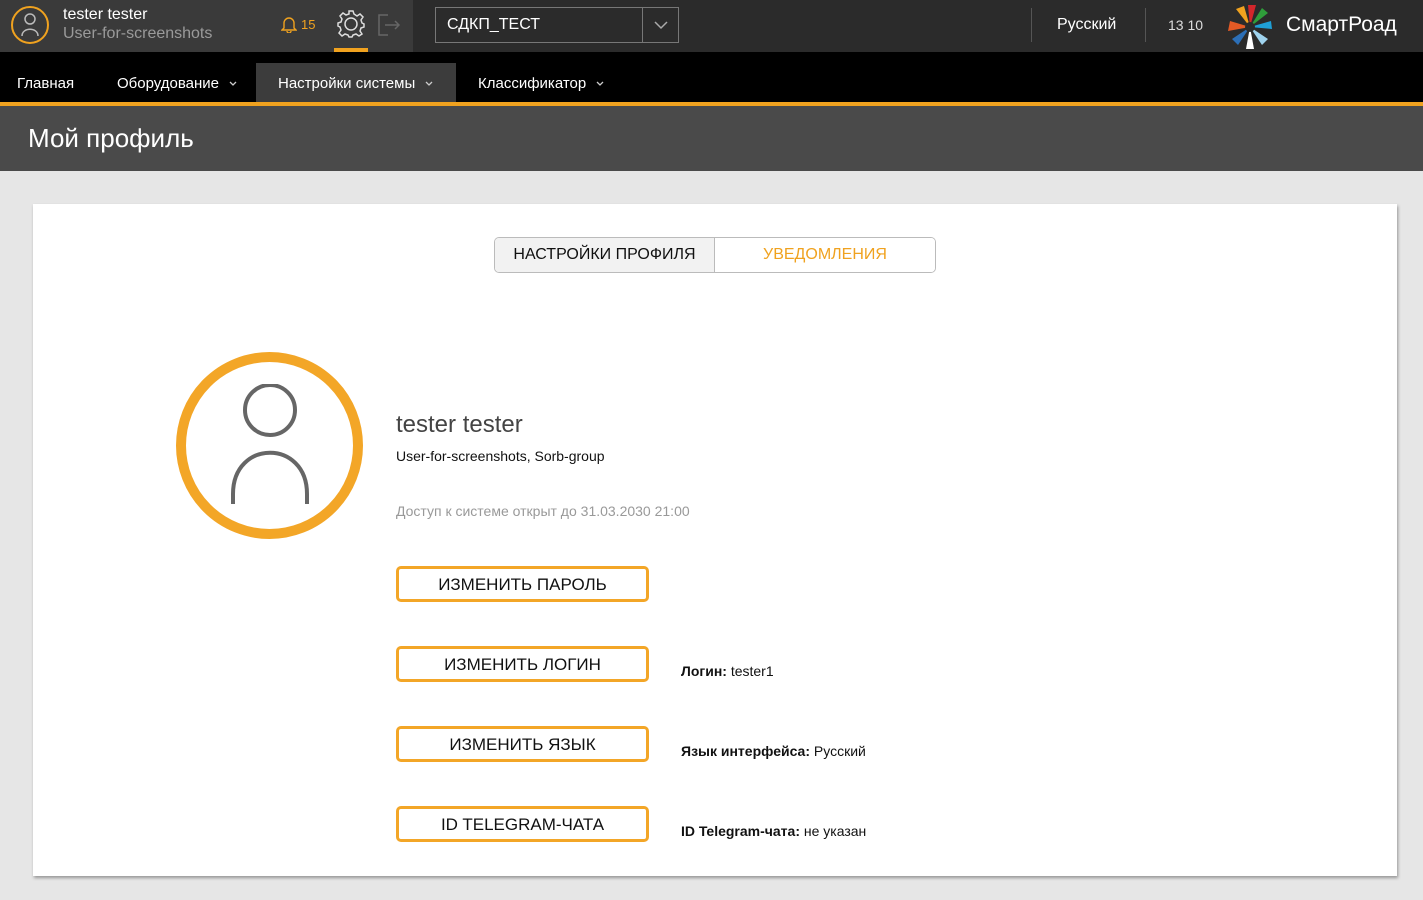 Image resolution: width=1423 pixels, height=900 pixels. I want to click on nav-item-label: Главная, so click(46, 83).